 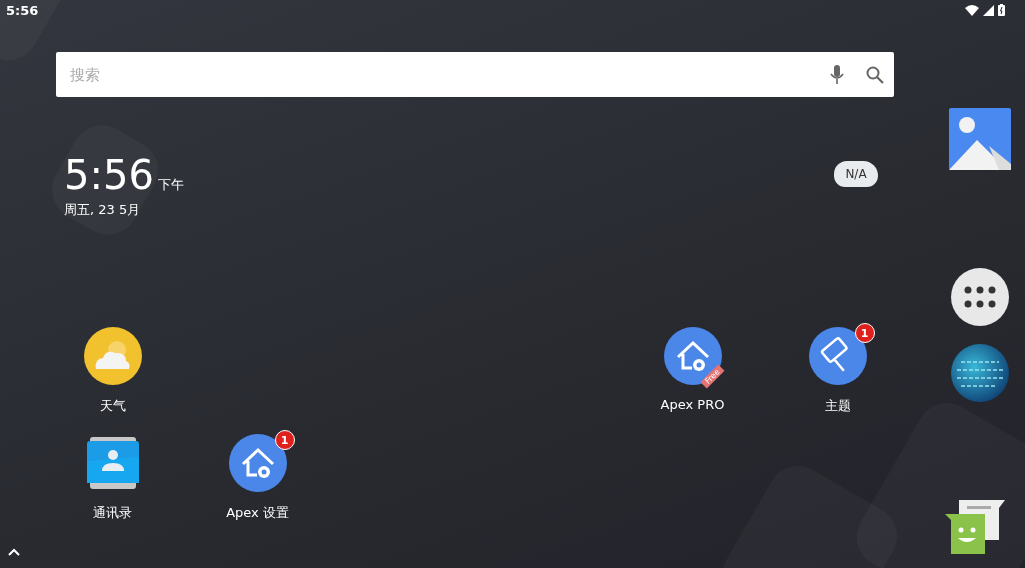 I want to click on contacts-app-icon, so click(x=112, y=463).